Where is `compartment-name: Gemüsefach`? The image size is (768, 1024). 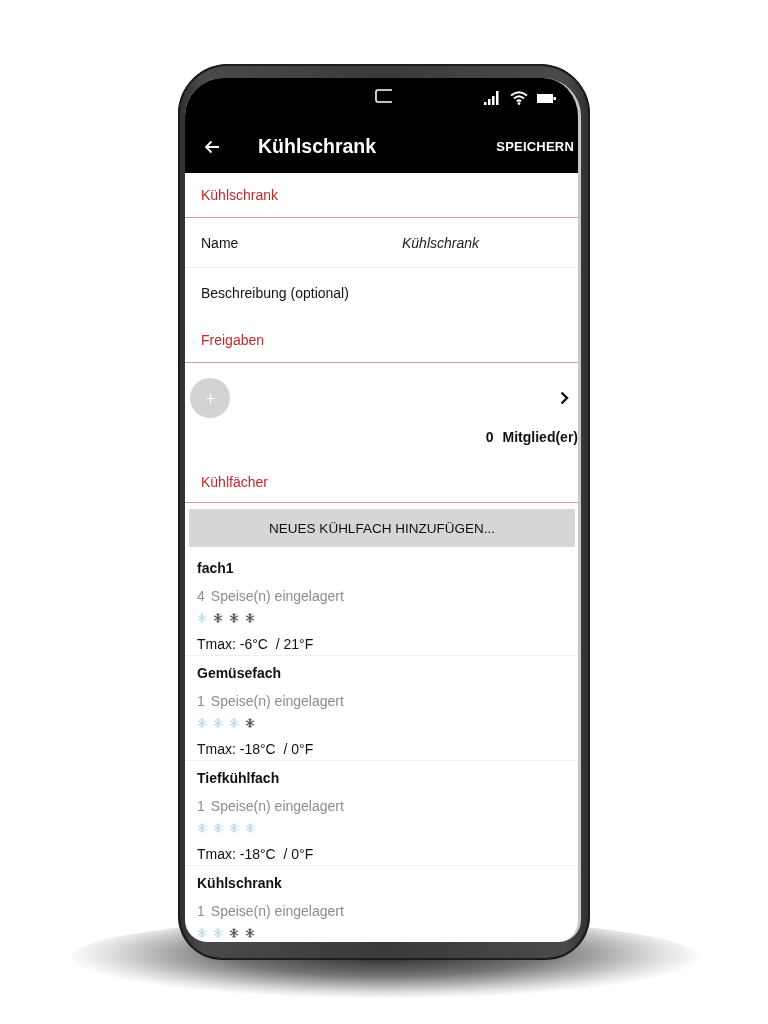 compartment-name: Gemüsefach is located at coordinates (239, 673).